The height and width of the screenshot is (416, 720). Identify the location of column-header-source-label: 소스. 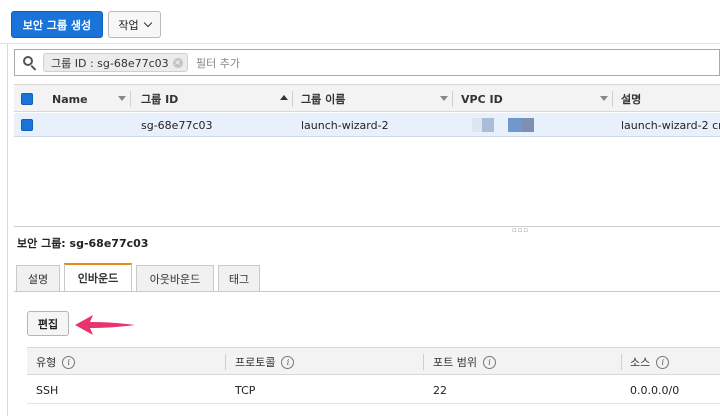
(640, 362).